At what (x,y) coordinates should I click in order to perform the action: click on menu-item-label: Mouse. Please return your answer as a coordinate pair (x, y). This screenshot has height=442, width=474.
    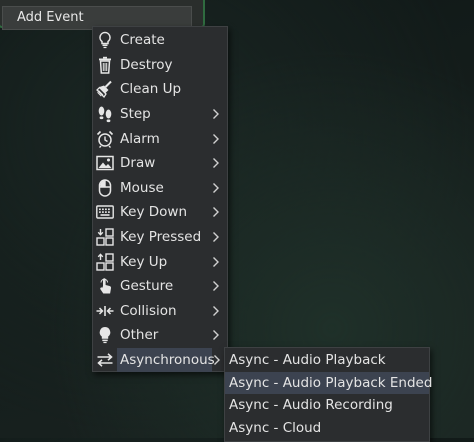
    Looking at the image, I should click on (142, 187).